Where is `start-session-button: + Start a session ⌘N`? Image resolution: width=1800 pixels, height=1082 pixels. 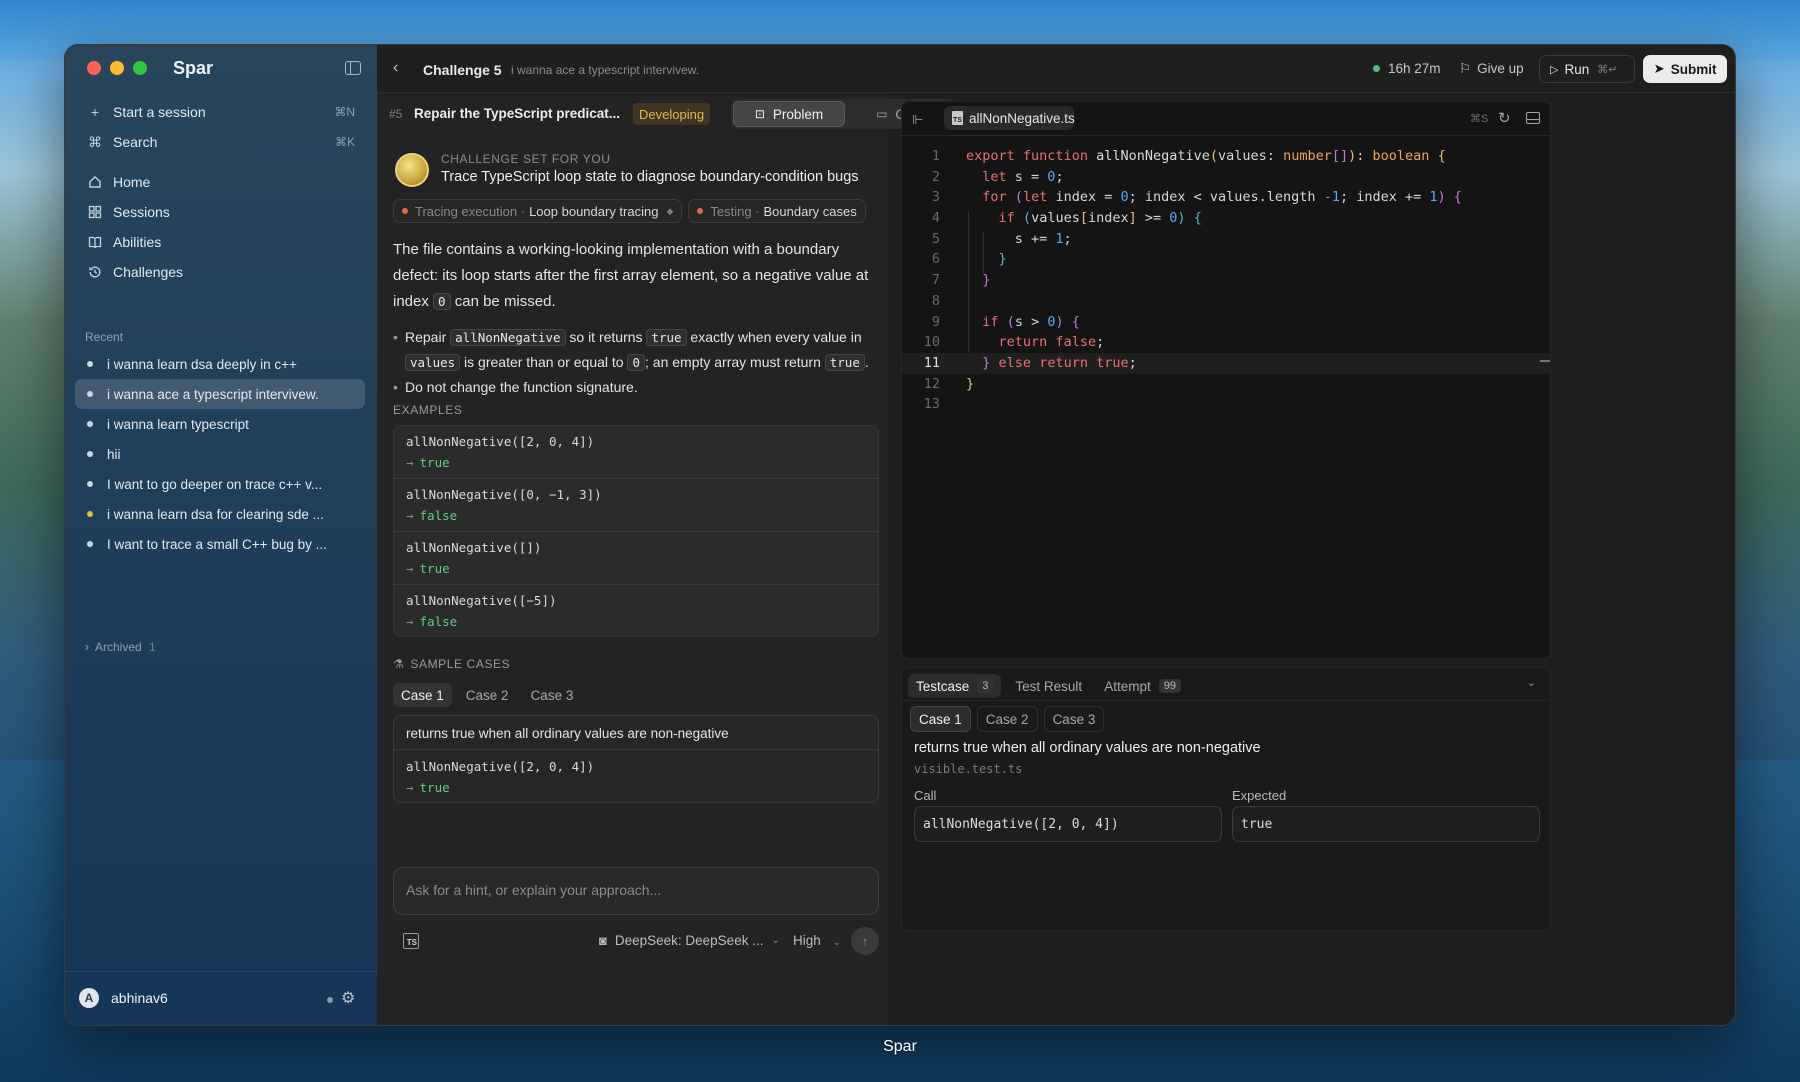 start-session-button: + Start a session ⌘N is located at coordinates (220, 112).